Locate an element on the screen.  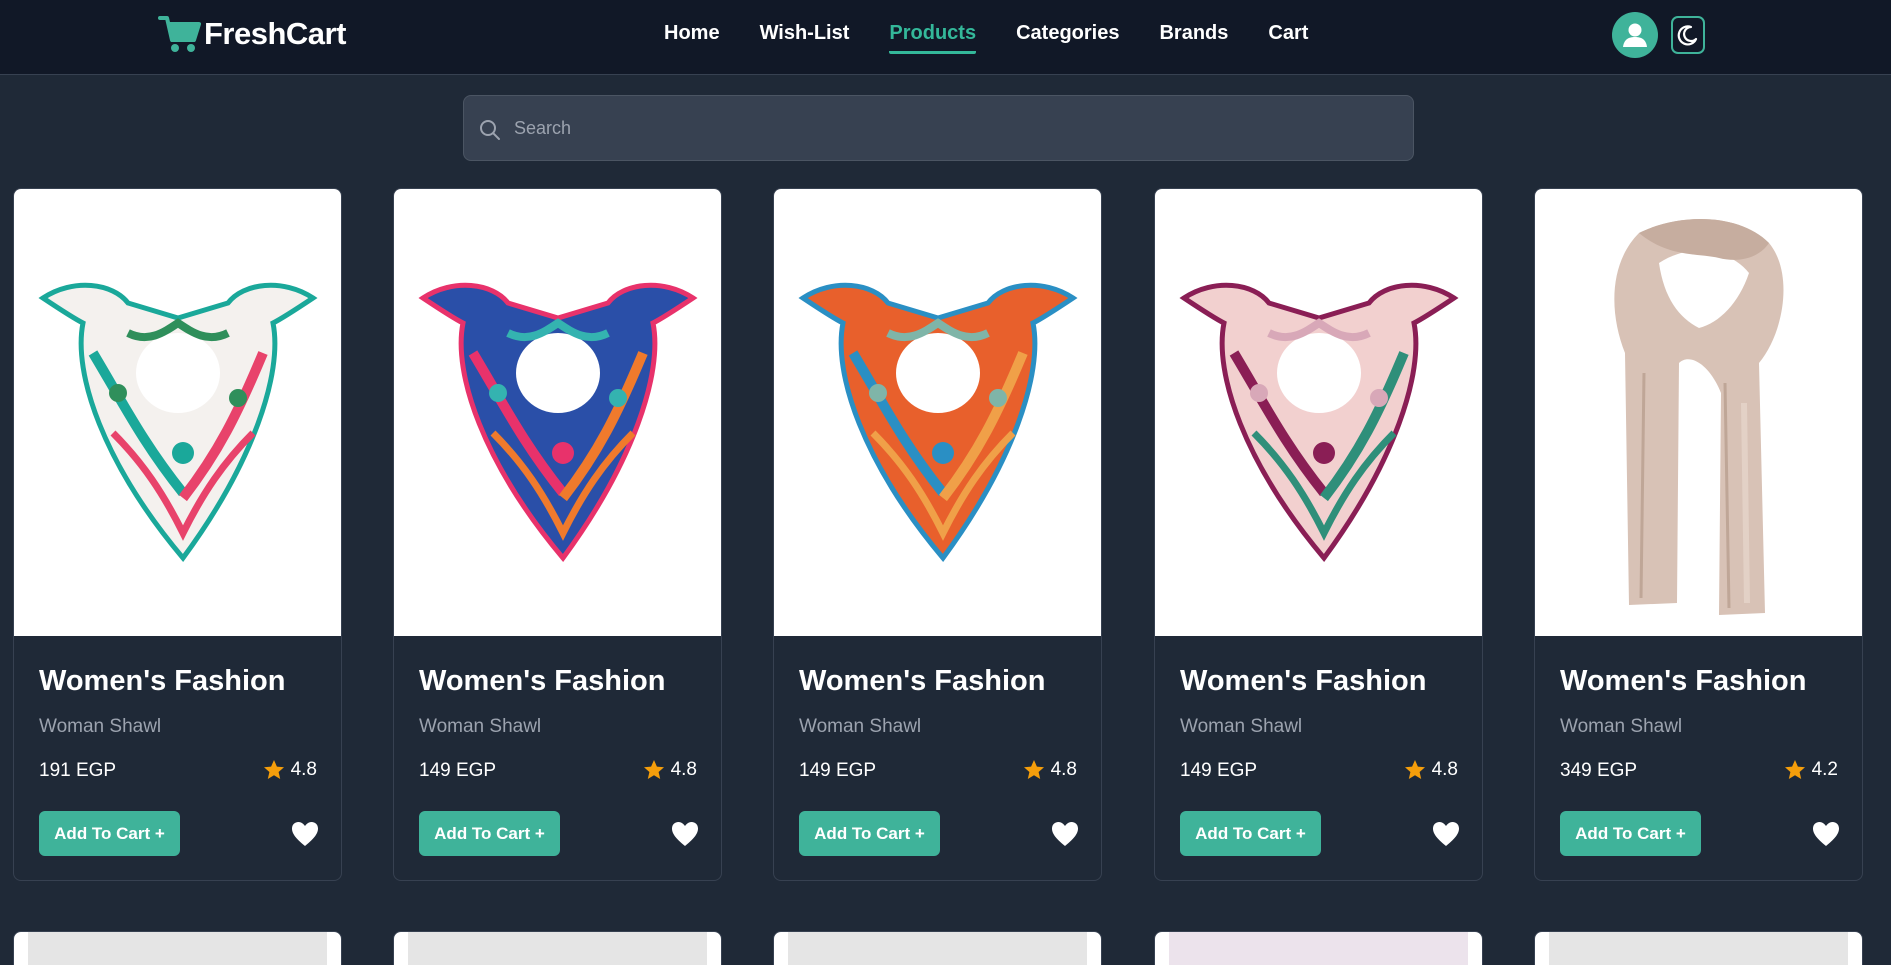
product-price: 349 EGP is located at coordinates (1599, 770).